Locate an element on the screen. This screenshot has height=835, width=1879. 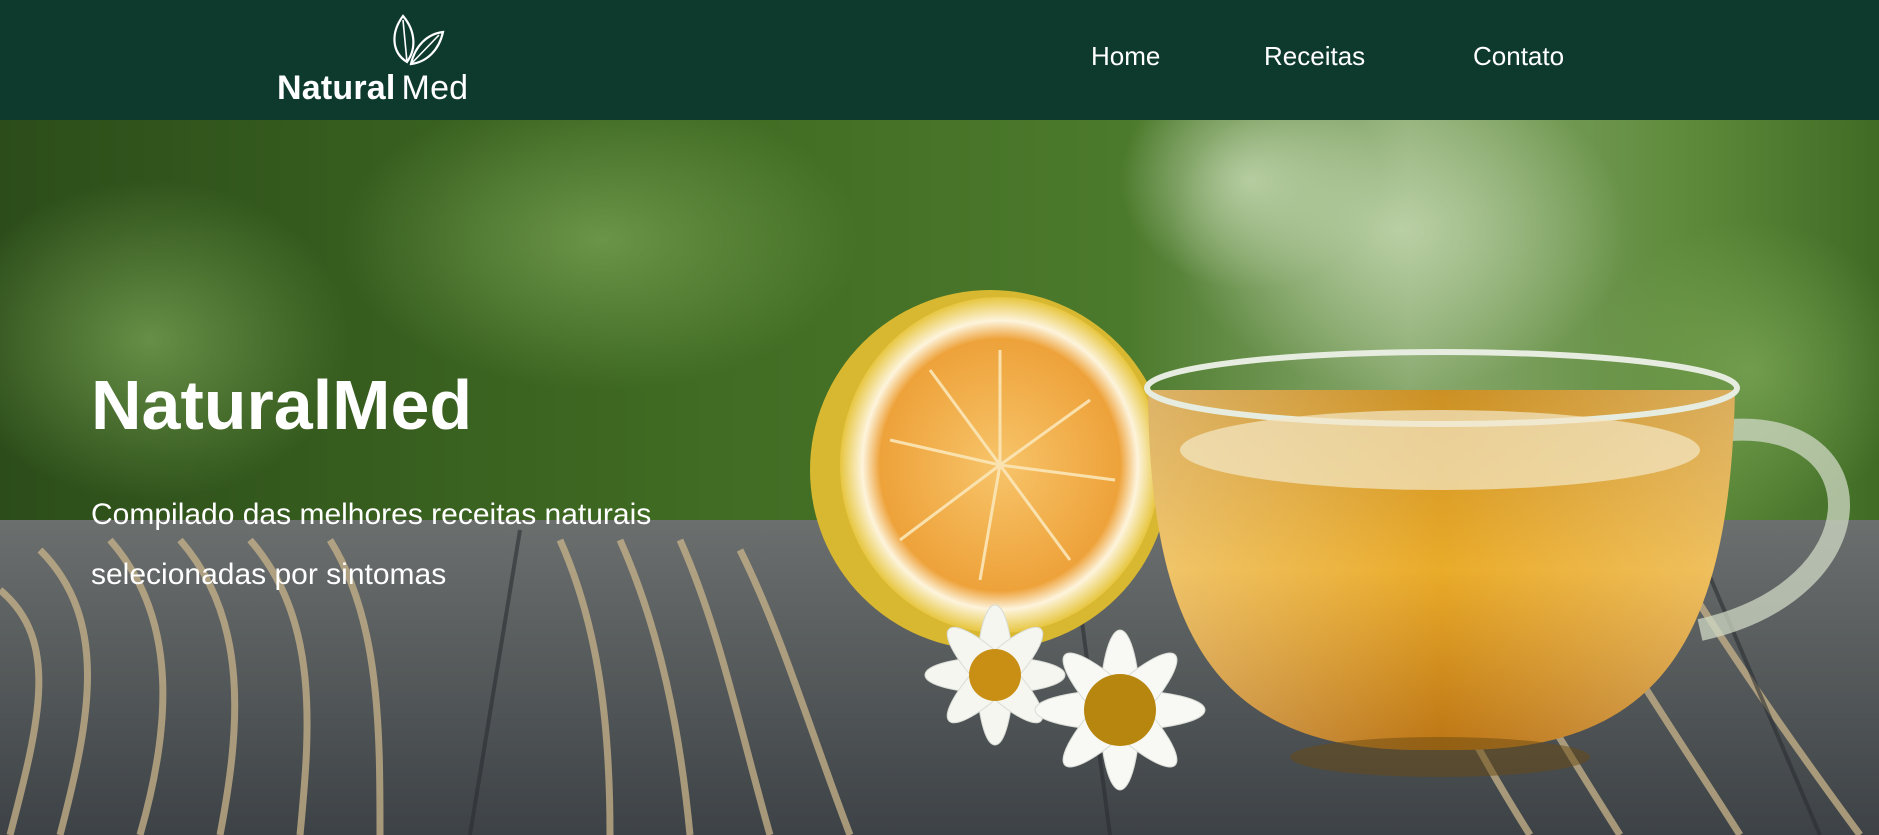
main-nav: Home Receitas Contato is located at coordinates (939, 58).